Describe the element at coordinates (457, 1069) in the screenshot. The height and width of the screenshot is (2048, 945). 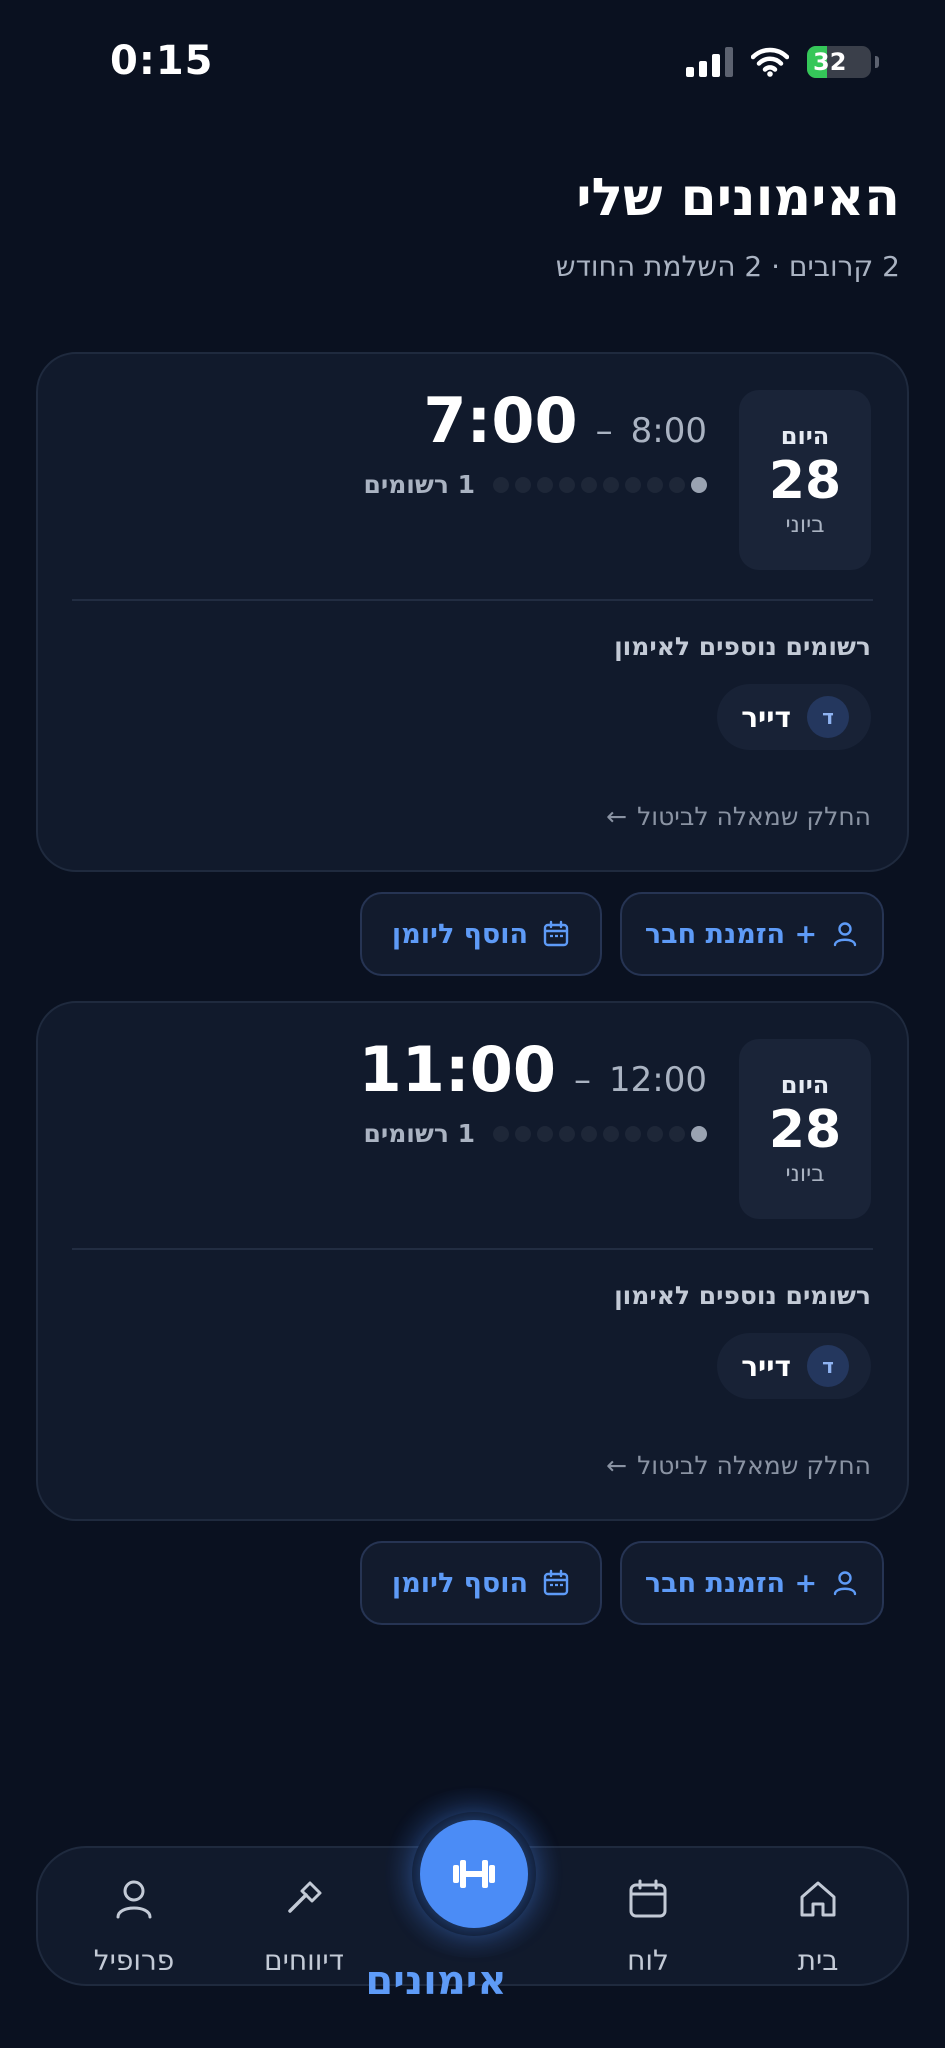
I see `start-time: 11:00` at that location.